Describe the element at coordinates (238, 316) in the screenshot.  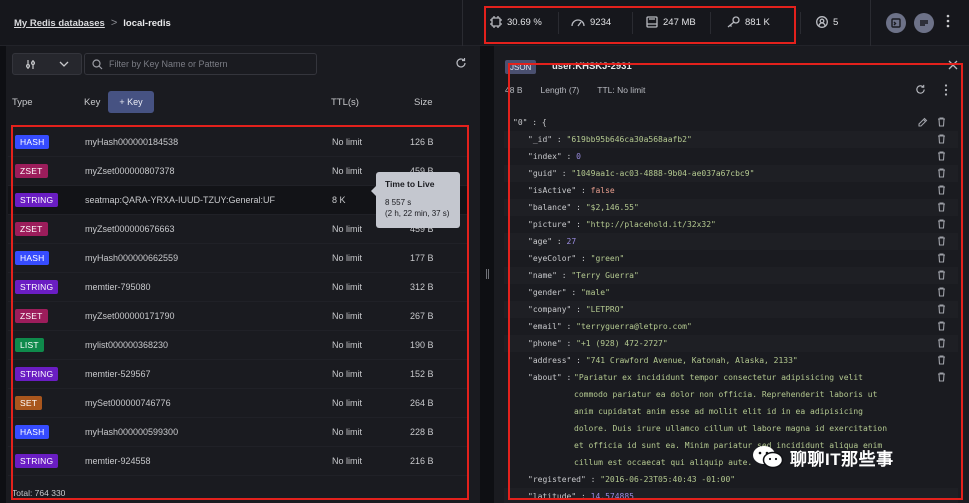
I see `key-row: ZSET myZset000000171790 No limit 267 B` at that location.